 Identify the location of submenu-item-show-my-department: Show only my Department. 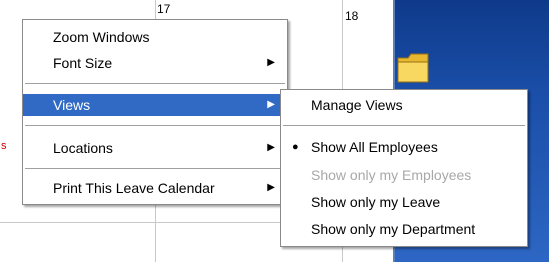
(404, 229).